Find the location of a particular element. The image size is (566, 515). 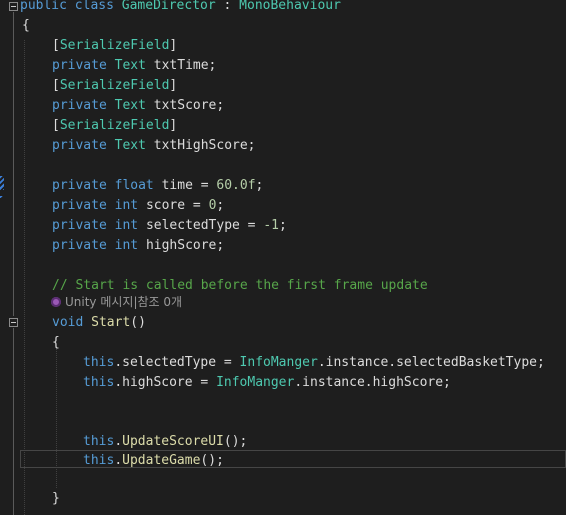

code-line-call: this.UpdateScoreUI(); is located at coordinates (165, 442).